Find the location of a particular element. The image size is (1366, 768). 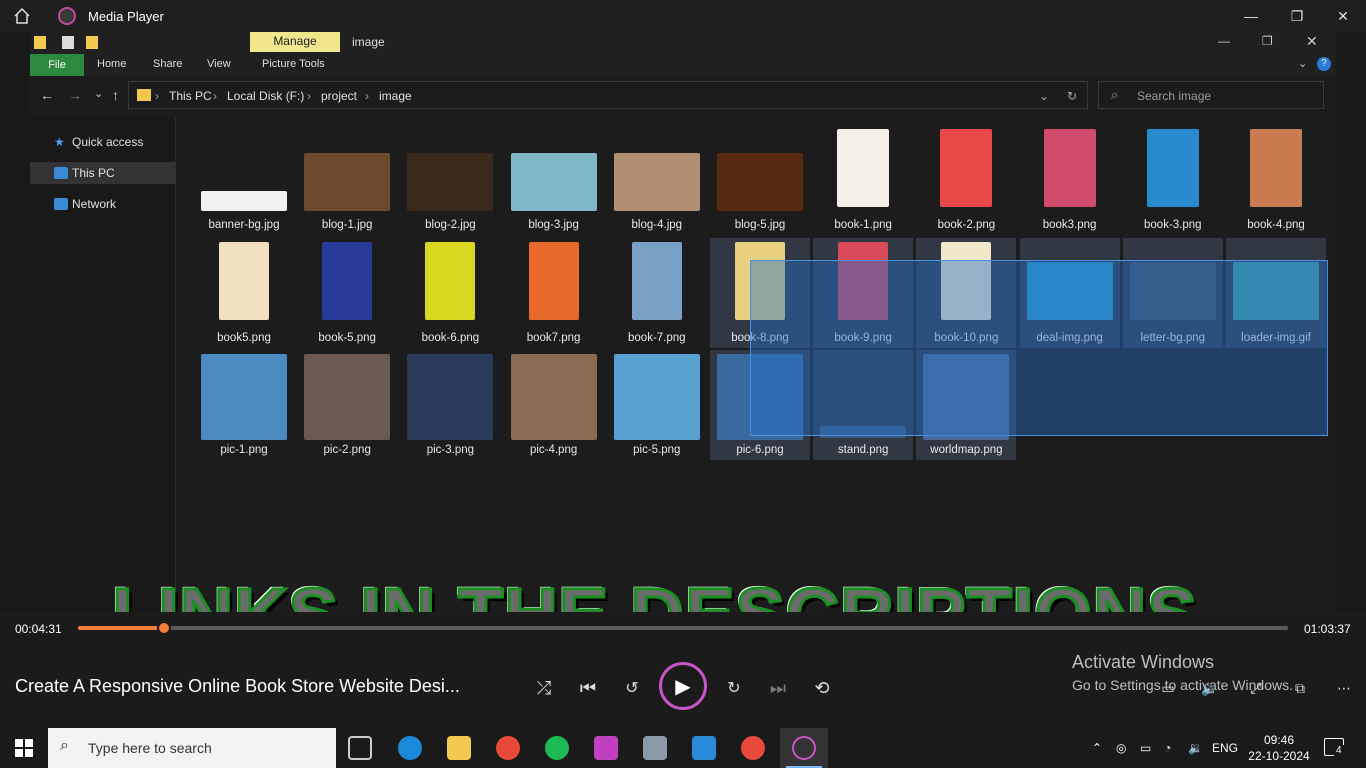

file-item: book-4.png is located at coordinates (1276, 180).